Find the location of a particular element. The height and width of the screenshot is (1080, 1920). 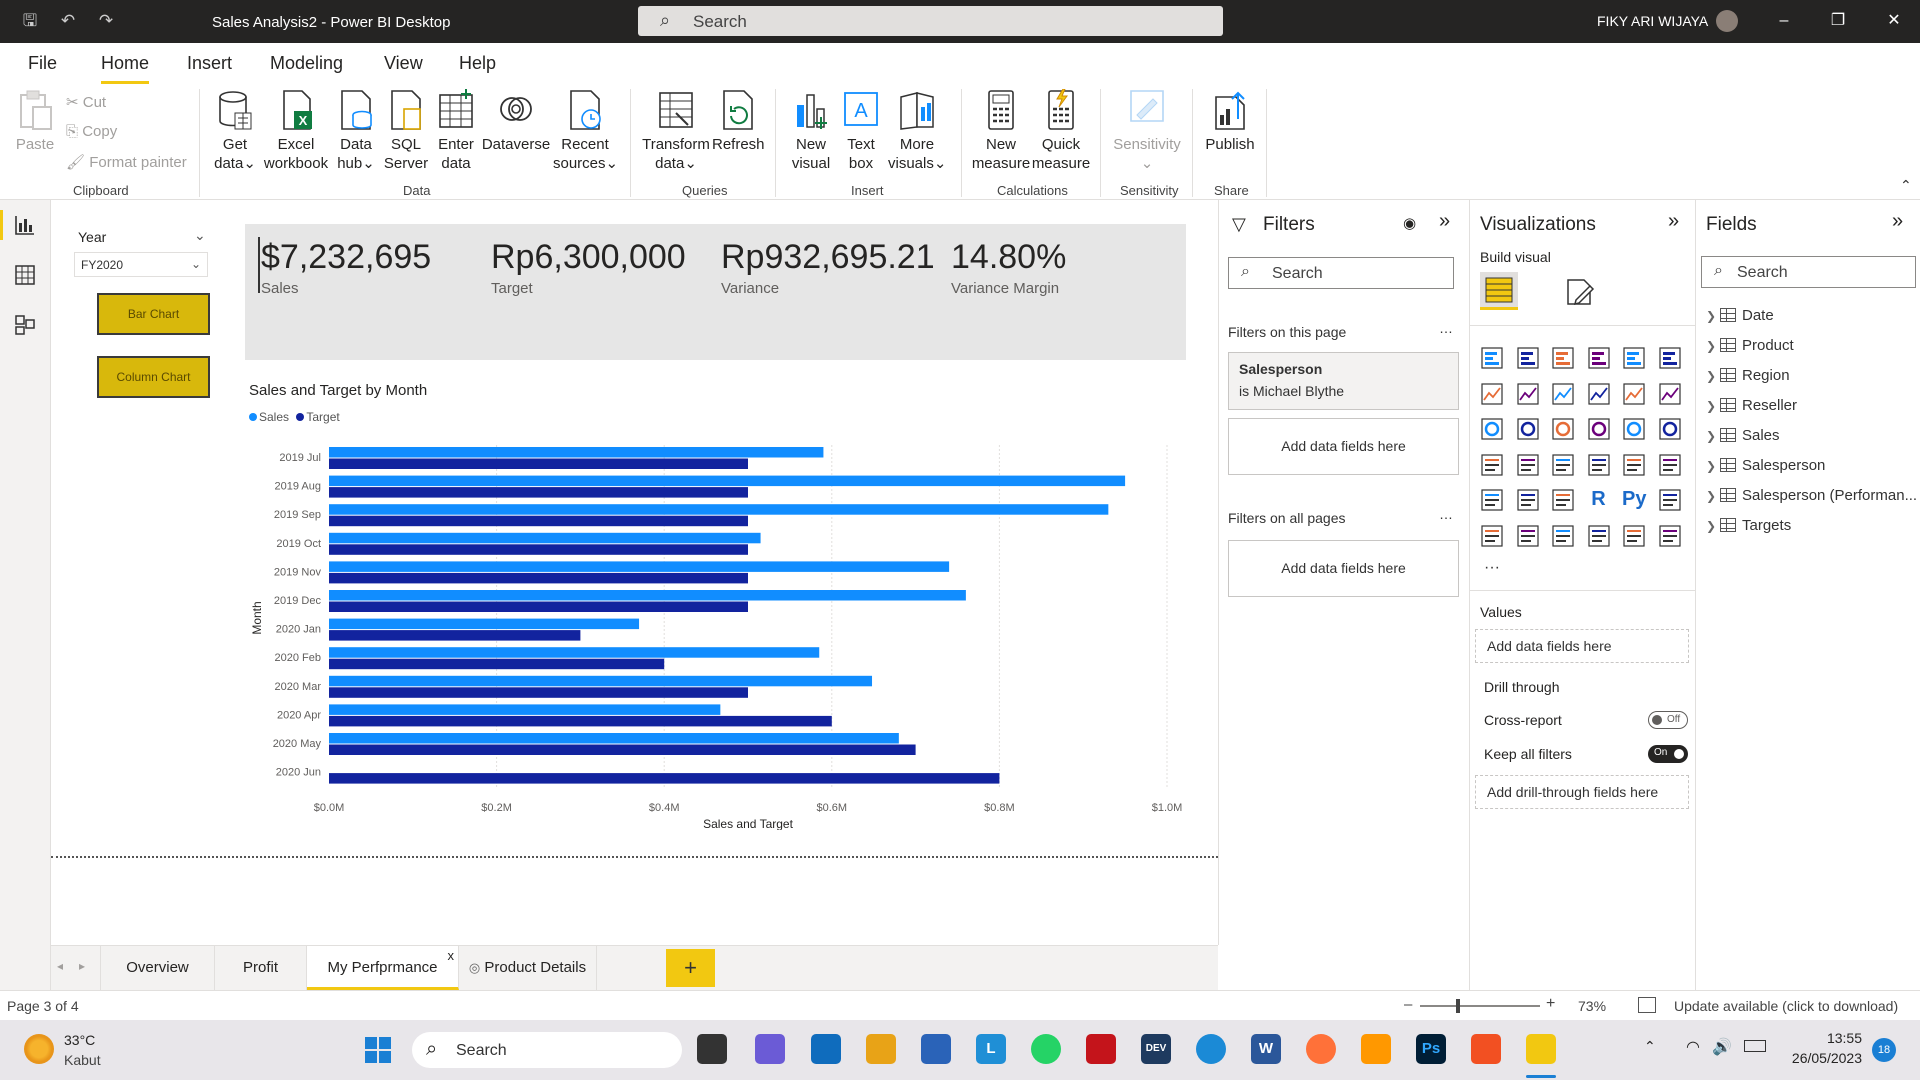

gauge-icon is located at coordinates (1563, 465).